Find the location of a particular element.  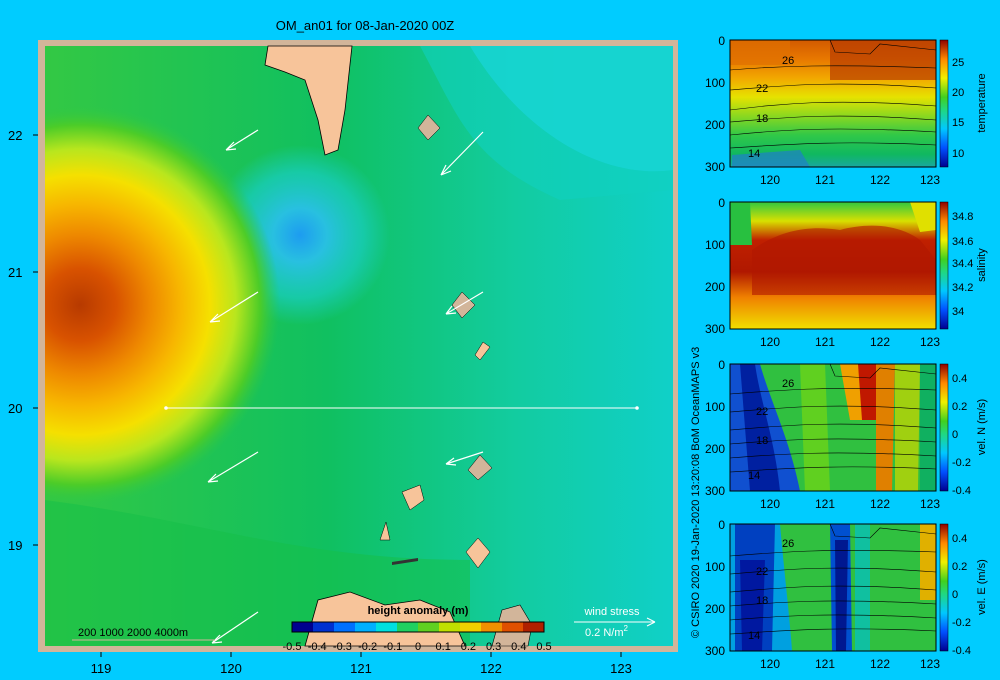

lat-tick: 22 is located at coordinates (15, 135).